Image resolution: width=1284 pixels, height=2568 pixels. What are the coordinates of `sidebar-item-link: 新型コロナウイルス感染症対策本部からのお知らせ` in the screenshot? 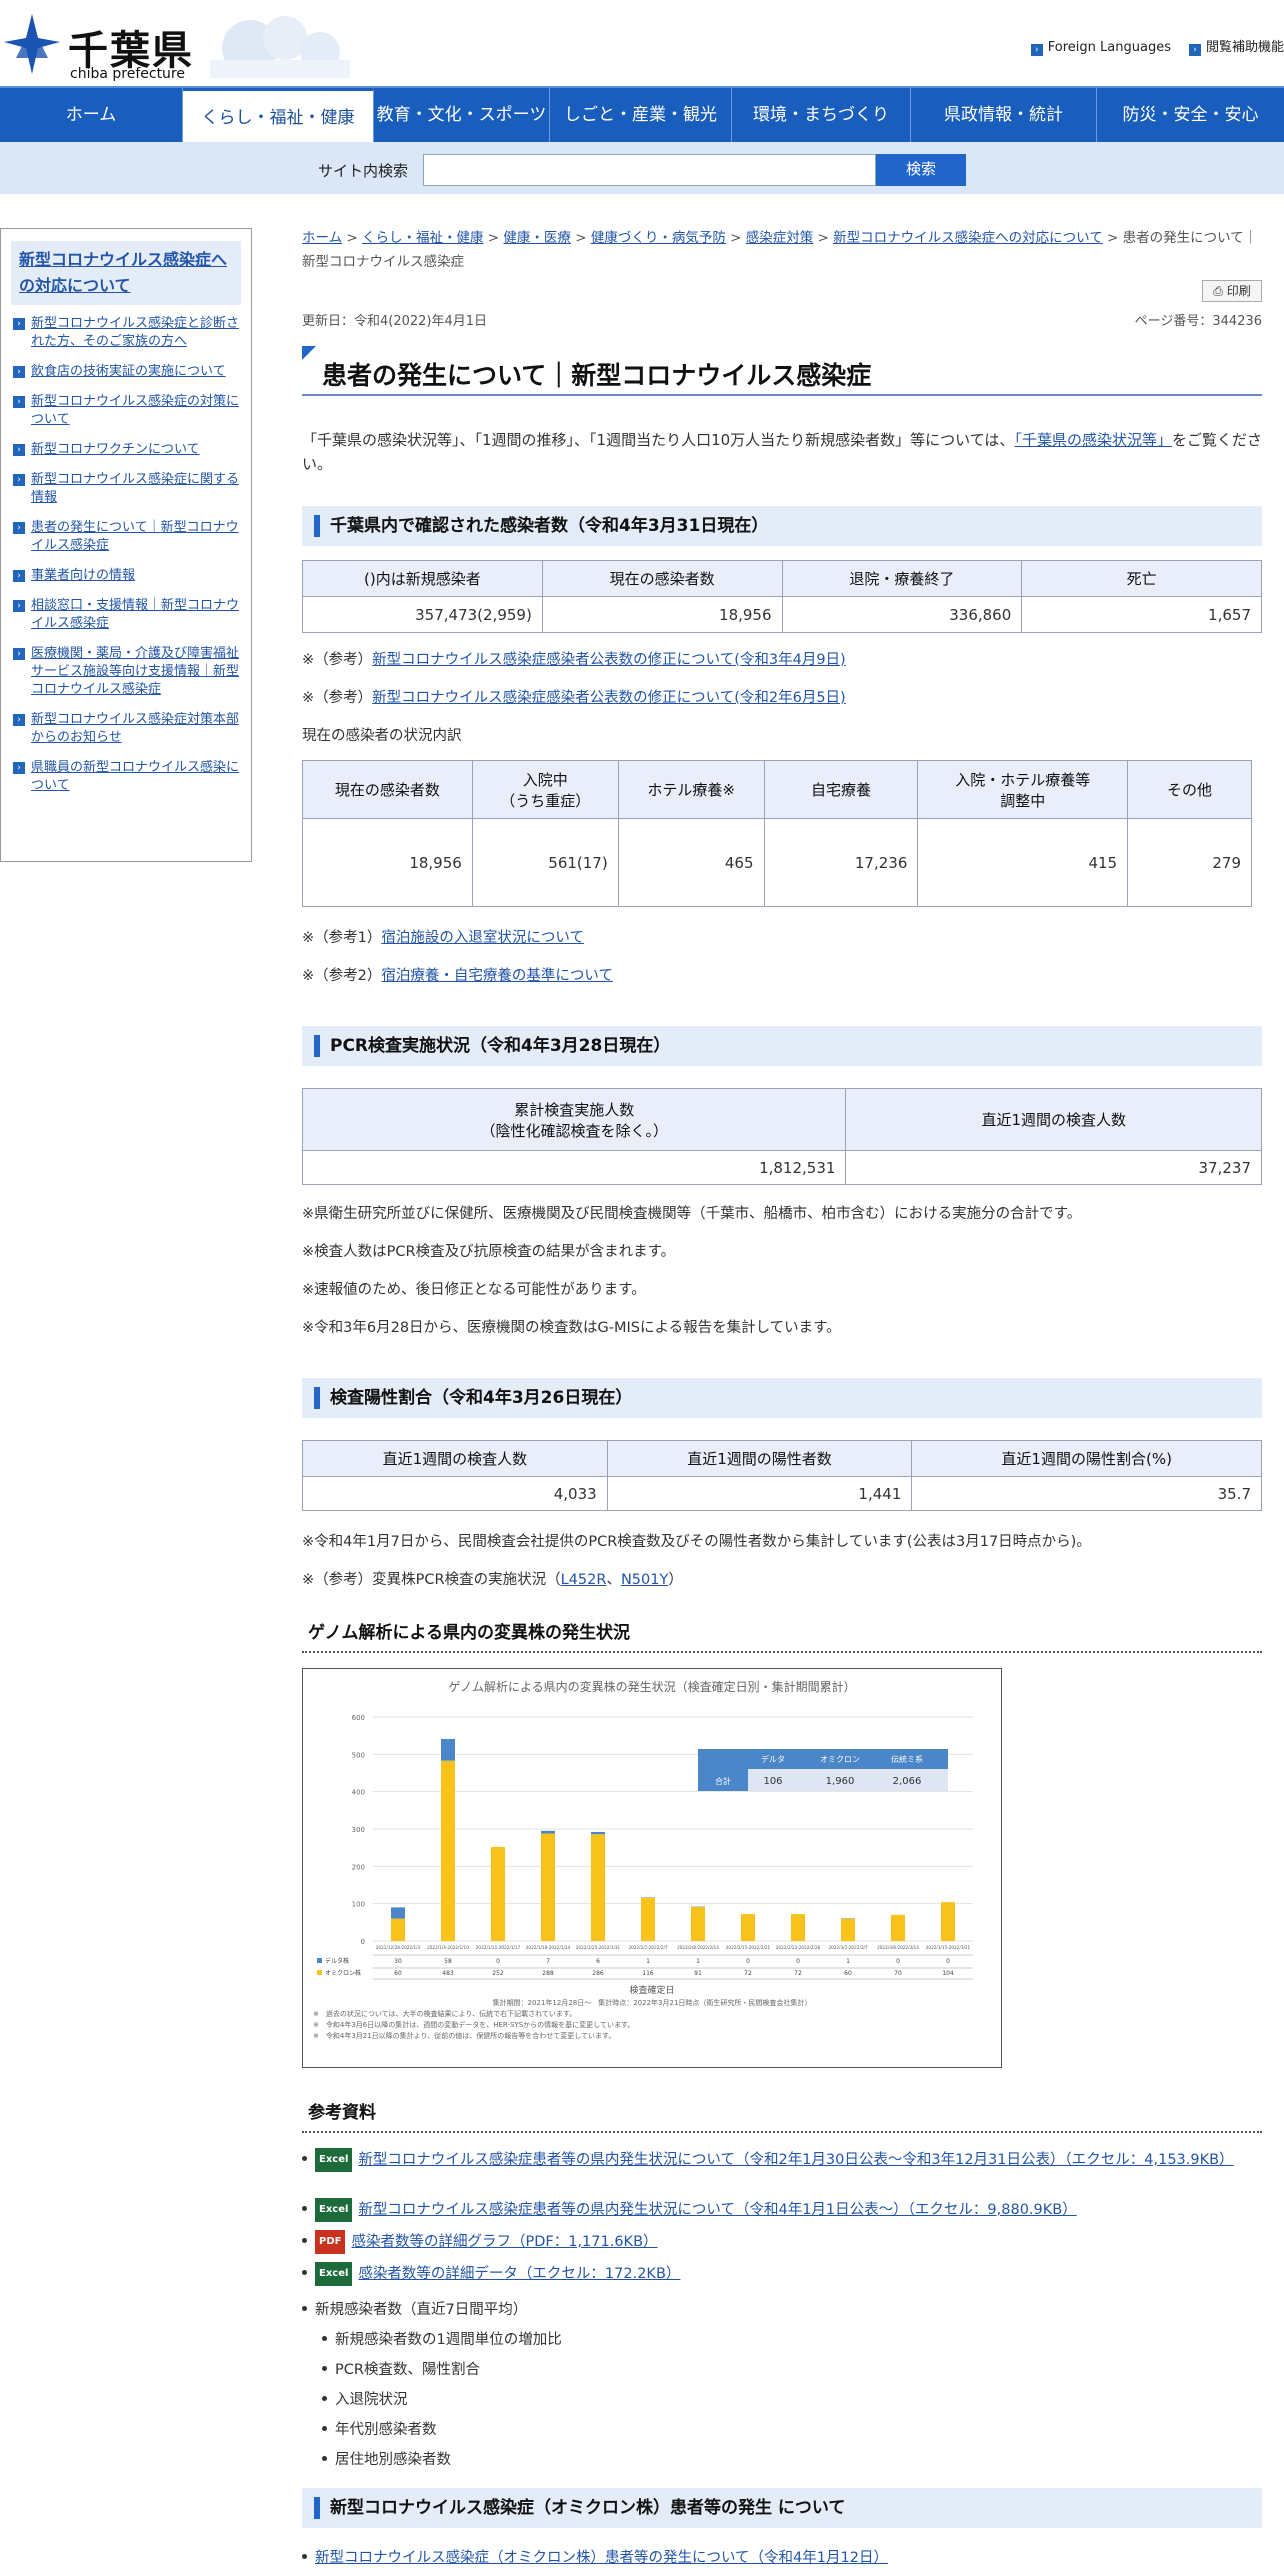 It's located at (135, 728).